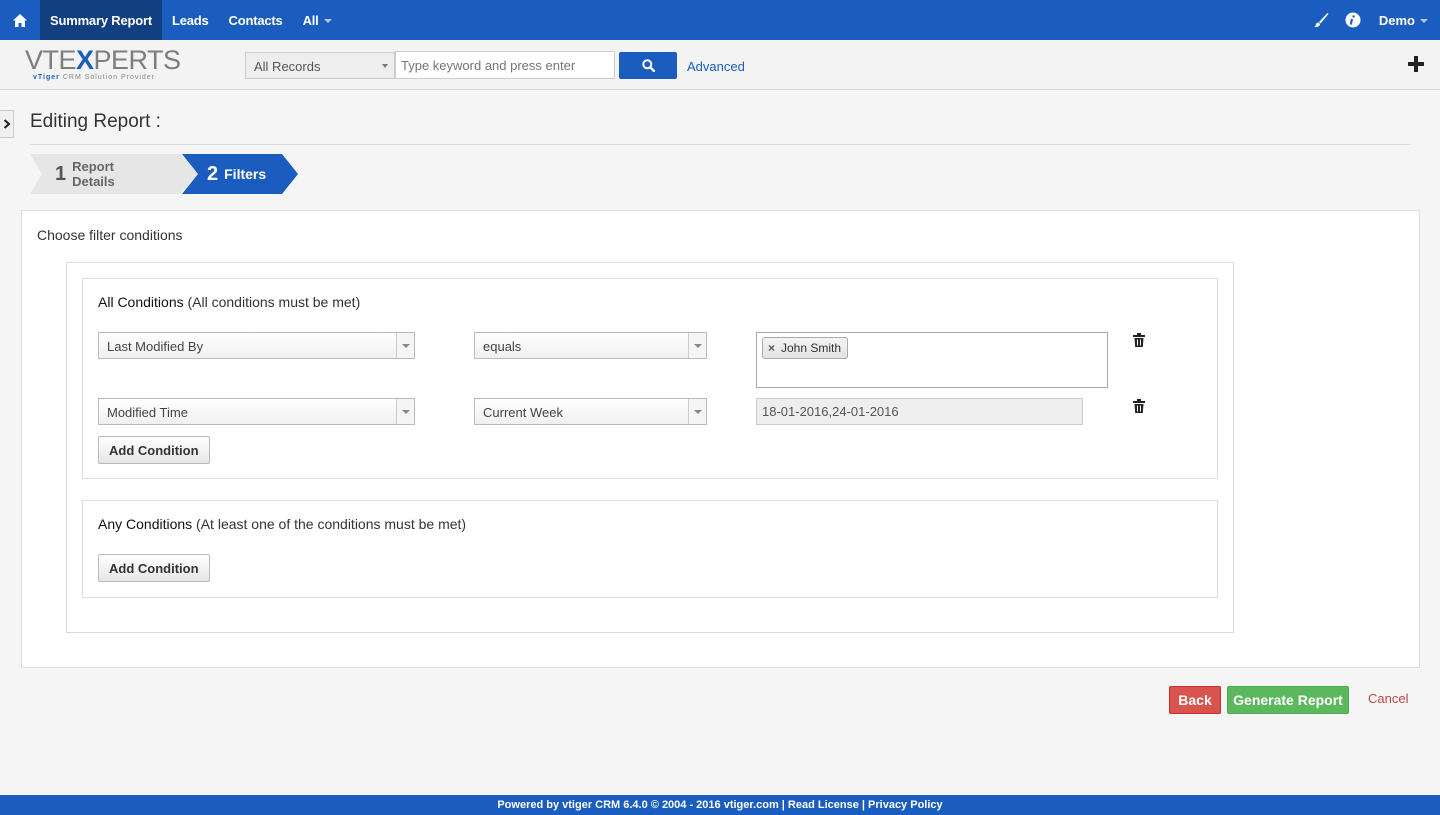 This screenshot has width=1440, height=815. I want to click on records-select-value: All Records, so click(287, 66).